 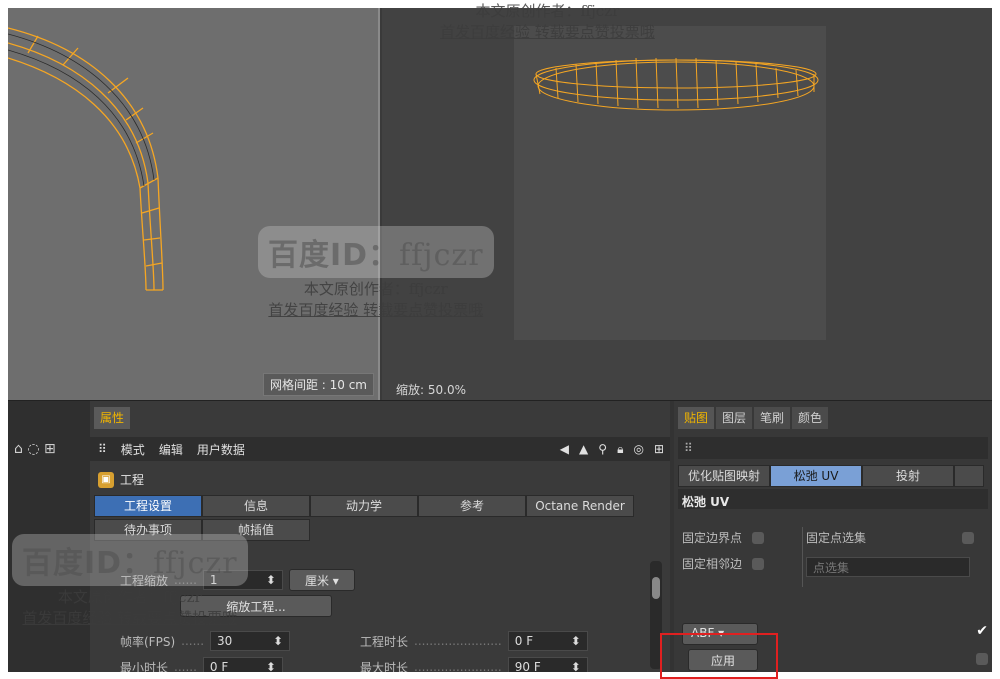 I want to click on tab-optimize-mapping: 优化贴图映射, so click(x=724, y=476).